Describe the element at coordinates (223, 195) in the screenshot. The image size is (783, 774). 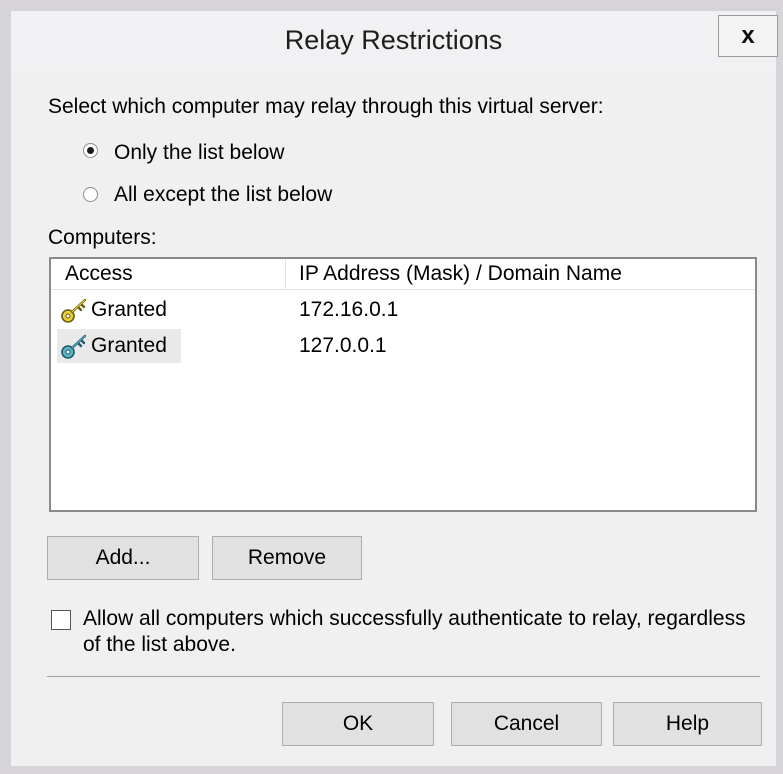
I see `radio-all-except-list-label: All except the list below` at that location.